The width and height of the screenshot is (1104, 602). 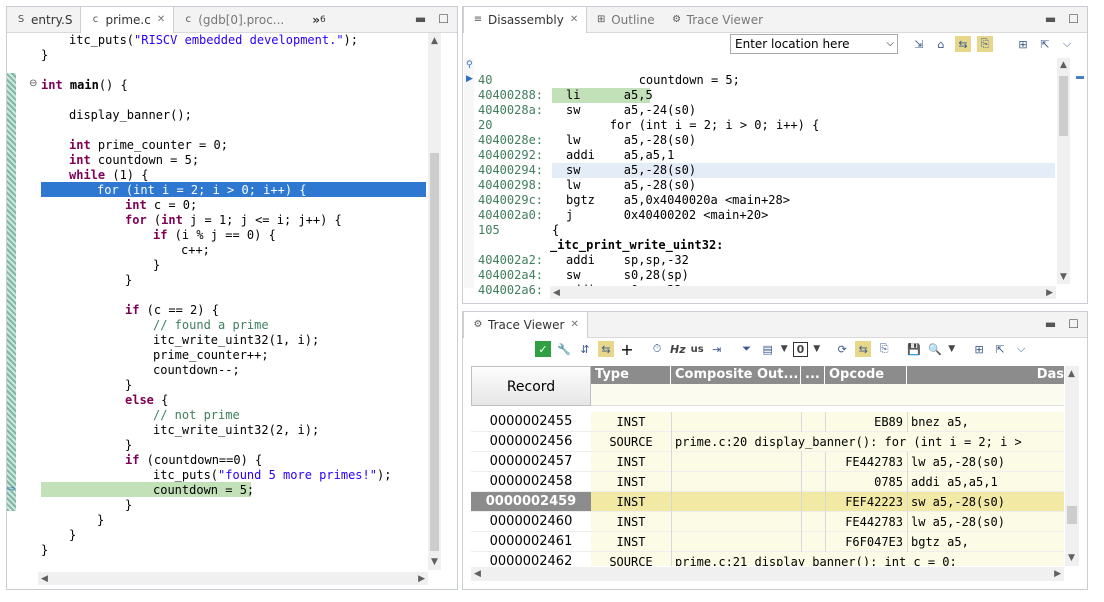 What do you see at coordinates (697, 349) in the screenshot?
I see `time-unit-label: us` at bounding box center [697, 349].